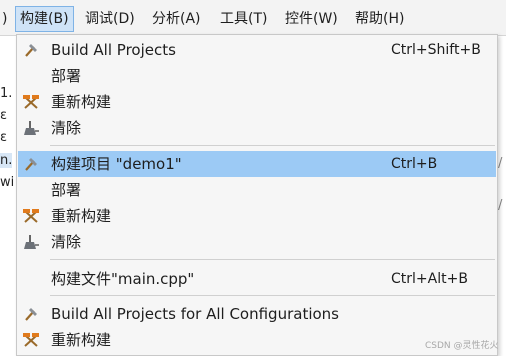 The width and height of the screenshot is (506, 356). I want to click on menu-help: 帮助(H), so click(379, 19).